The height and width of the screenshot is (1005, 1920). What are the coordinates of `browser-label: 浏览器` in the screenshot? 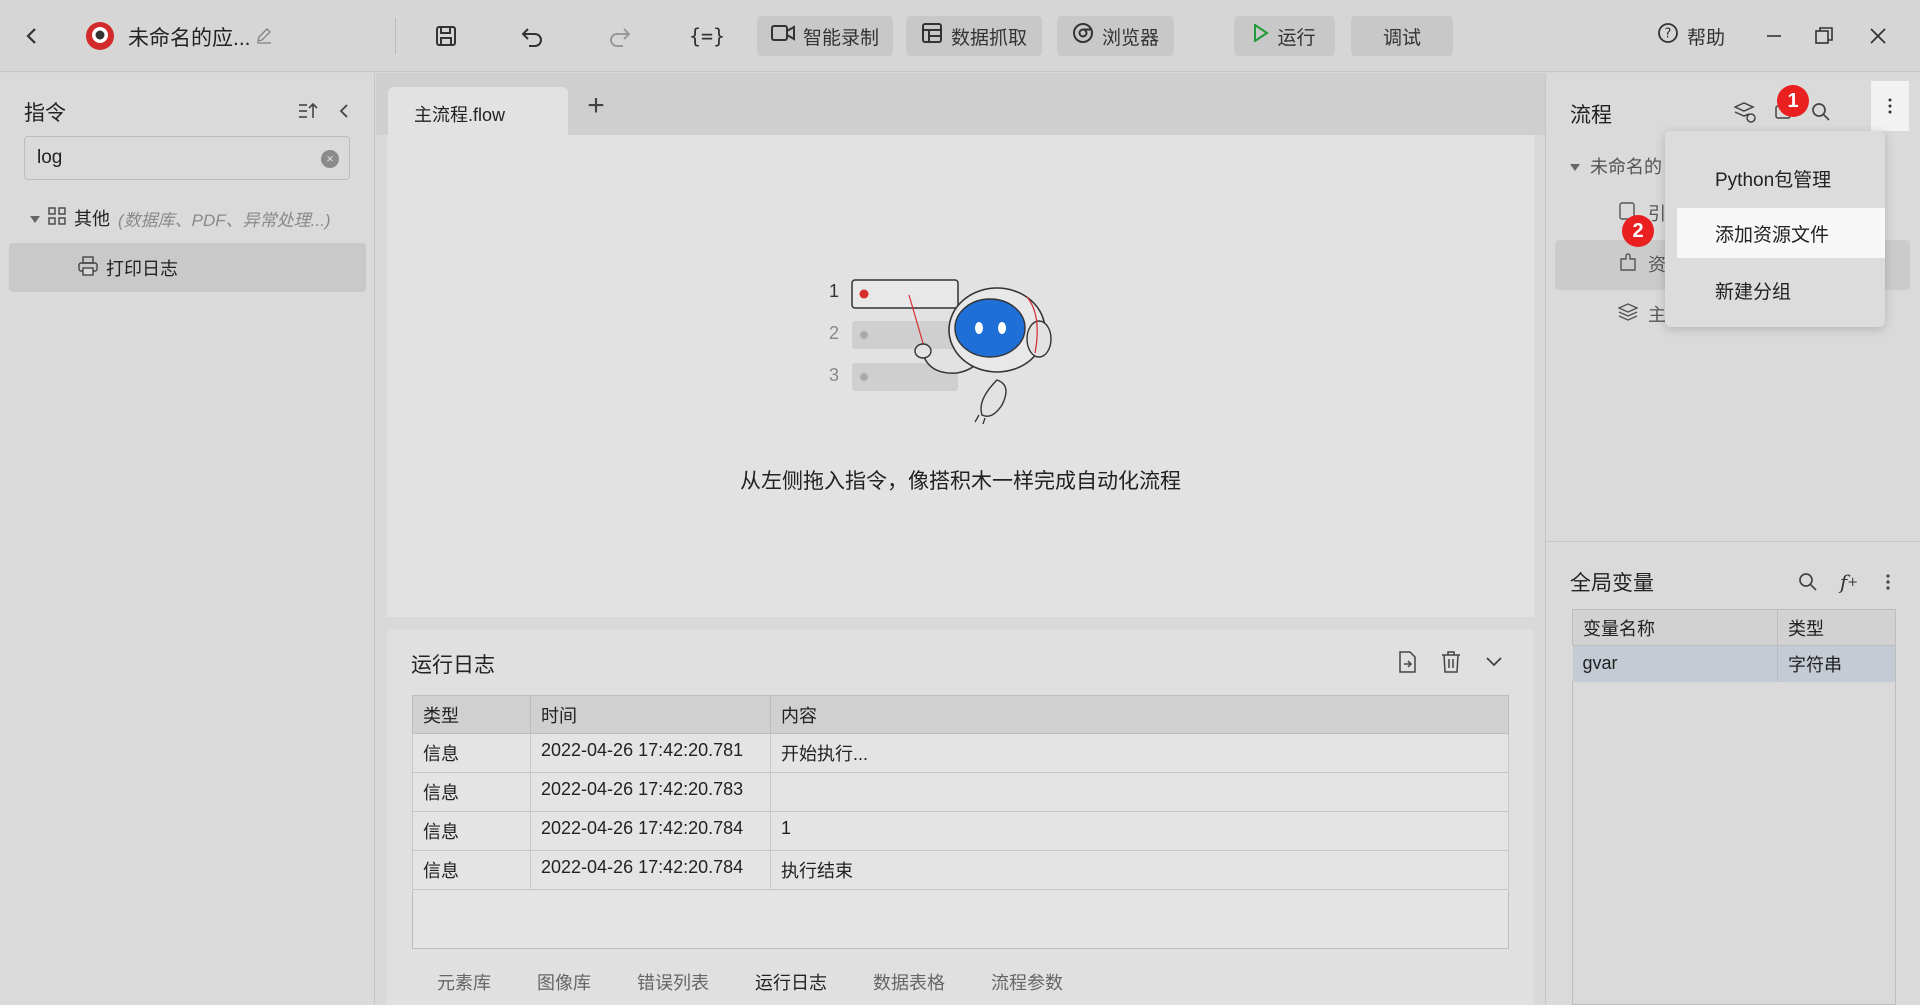 It's located at (1130, 38).